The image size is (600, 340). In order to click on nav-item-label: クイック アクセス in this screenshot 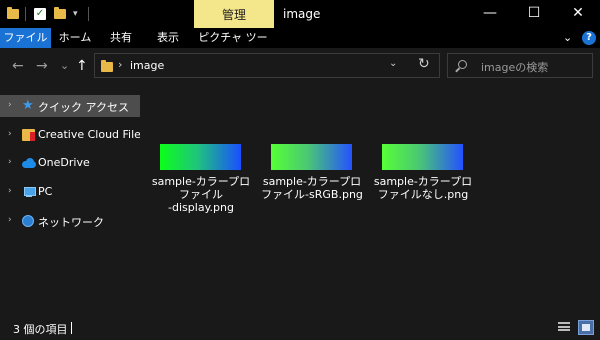, I will do `click(83, 107)`.